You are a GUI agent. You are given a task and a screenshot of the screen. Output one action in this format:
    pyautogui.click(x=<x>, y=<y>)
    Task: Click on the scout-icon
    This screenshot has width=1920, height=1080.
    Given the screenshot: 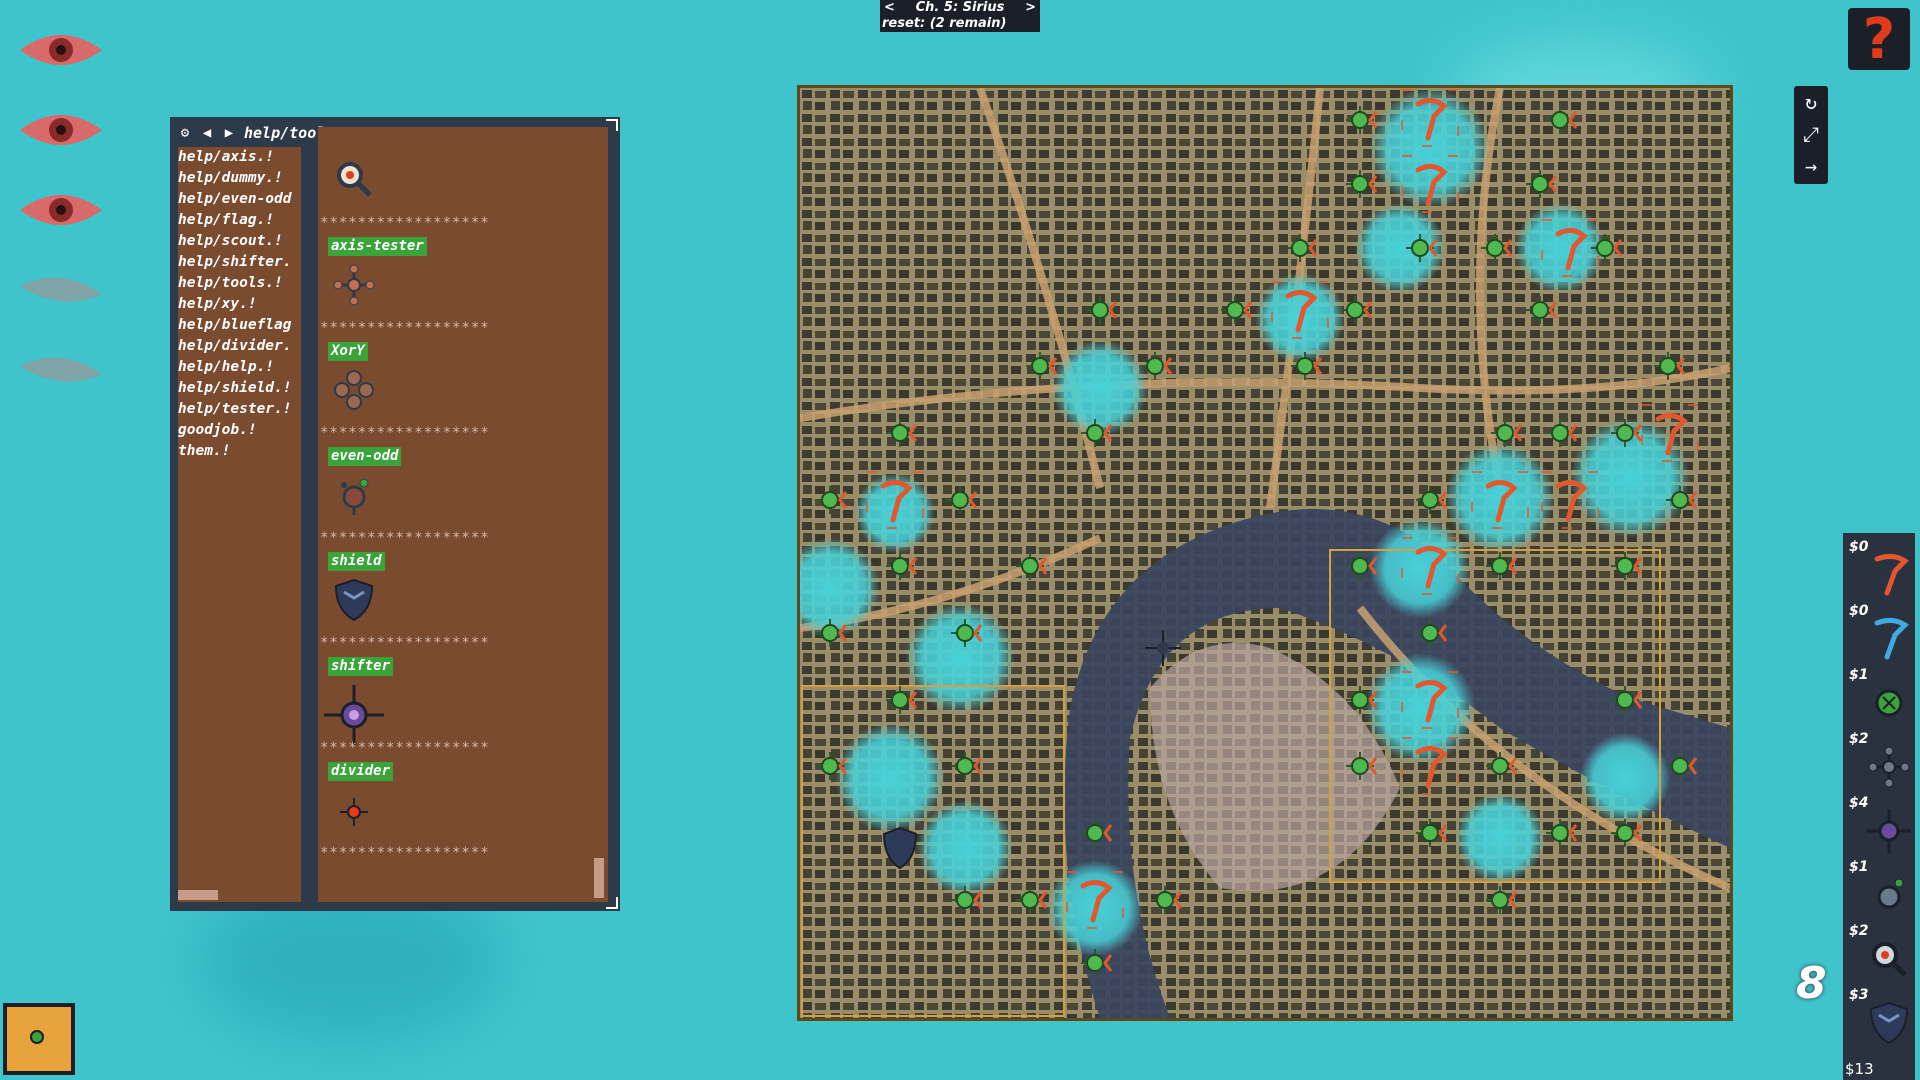 What is the action you would take?
    pyautogui.click(x=1889, y=703)
    